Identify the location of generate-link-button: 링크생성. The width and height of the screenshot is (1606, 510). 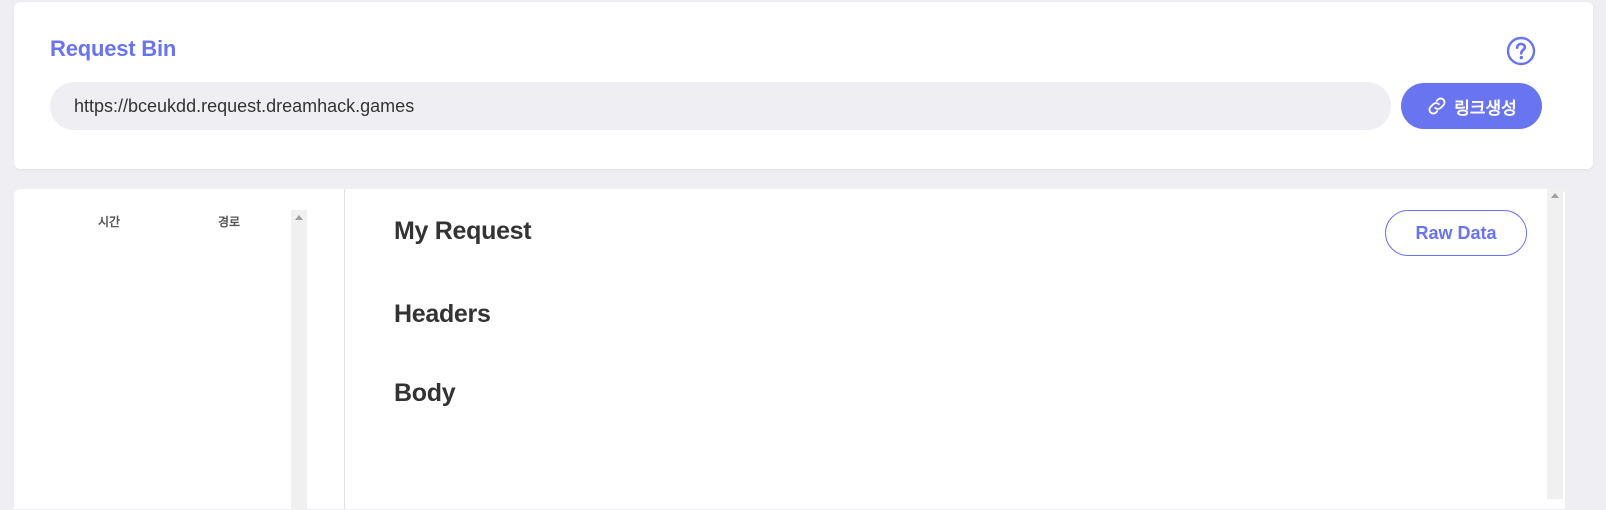
(1471, 106).